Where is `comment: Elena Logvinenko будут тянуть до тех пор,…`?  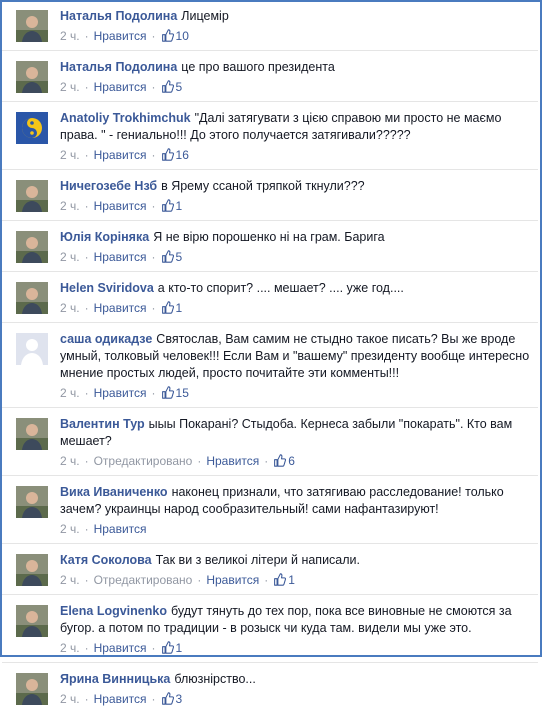
comment: Elena Logvinenko будут тянуть до тех пор,… is located at coordinates (270, 629).